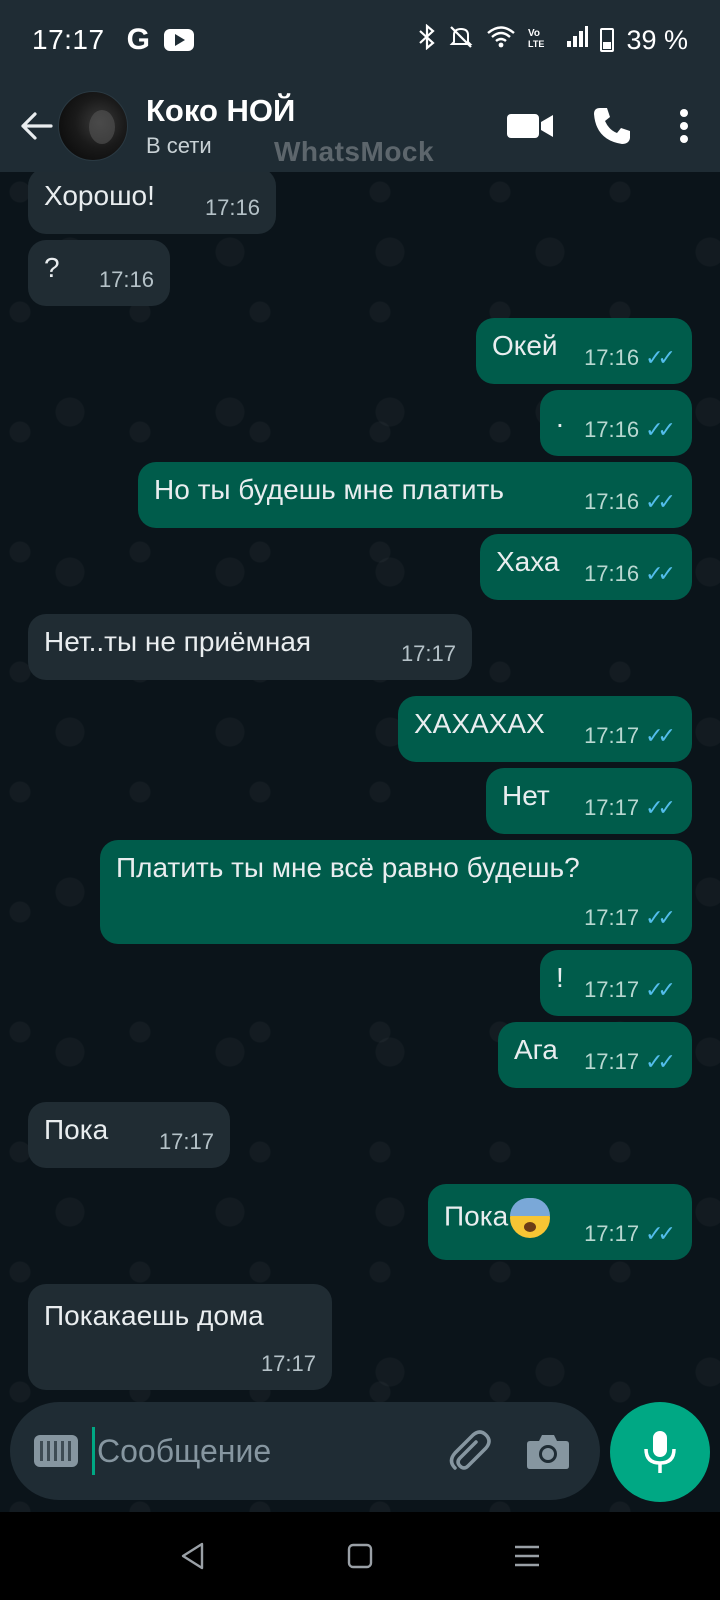  Describe the element at coordinates (305, 1451) in the screenshot. I see `message-input-bar: Сообщение` at that location.